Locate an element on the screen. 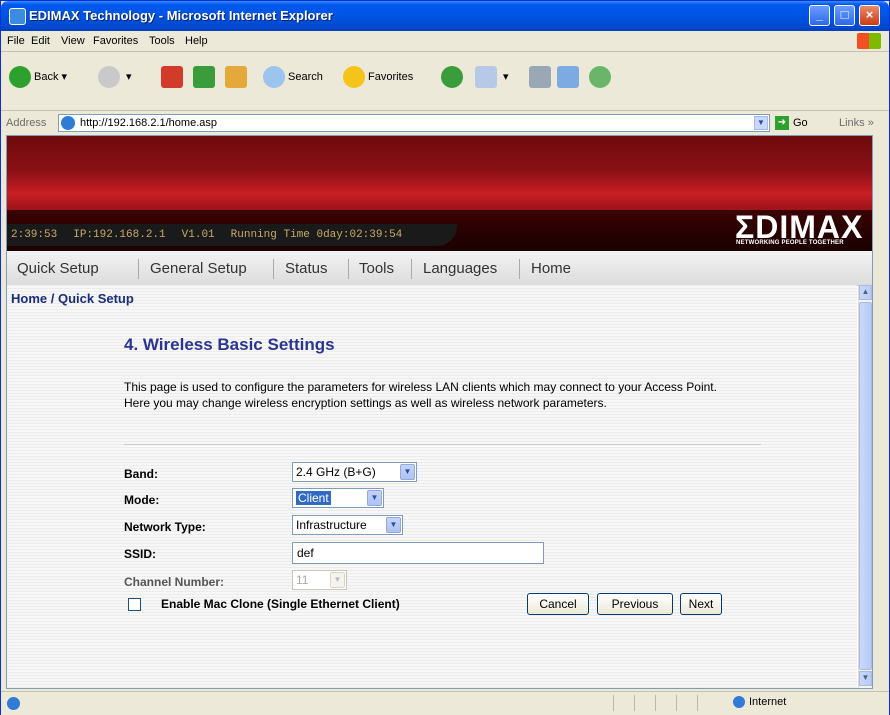 This screenshot has height=715, width=890. edimax-logo: ΣDIMAX is located at coordinates (799, 227).